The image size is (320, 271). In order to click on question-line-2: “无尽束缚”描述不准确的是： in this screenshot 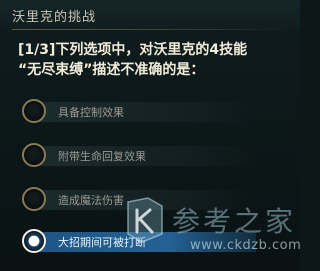, I will do `click(111, 70)`.